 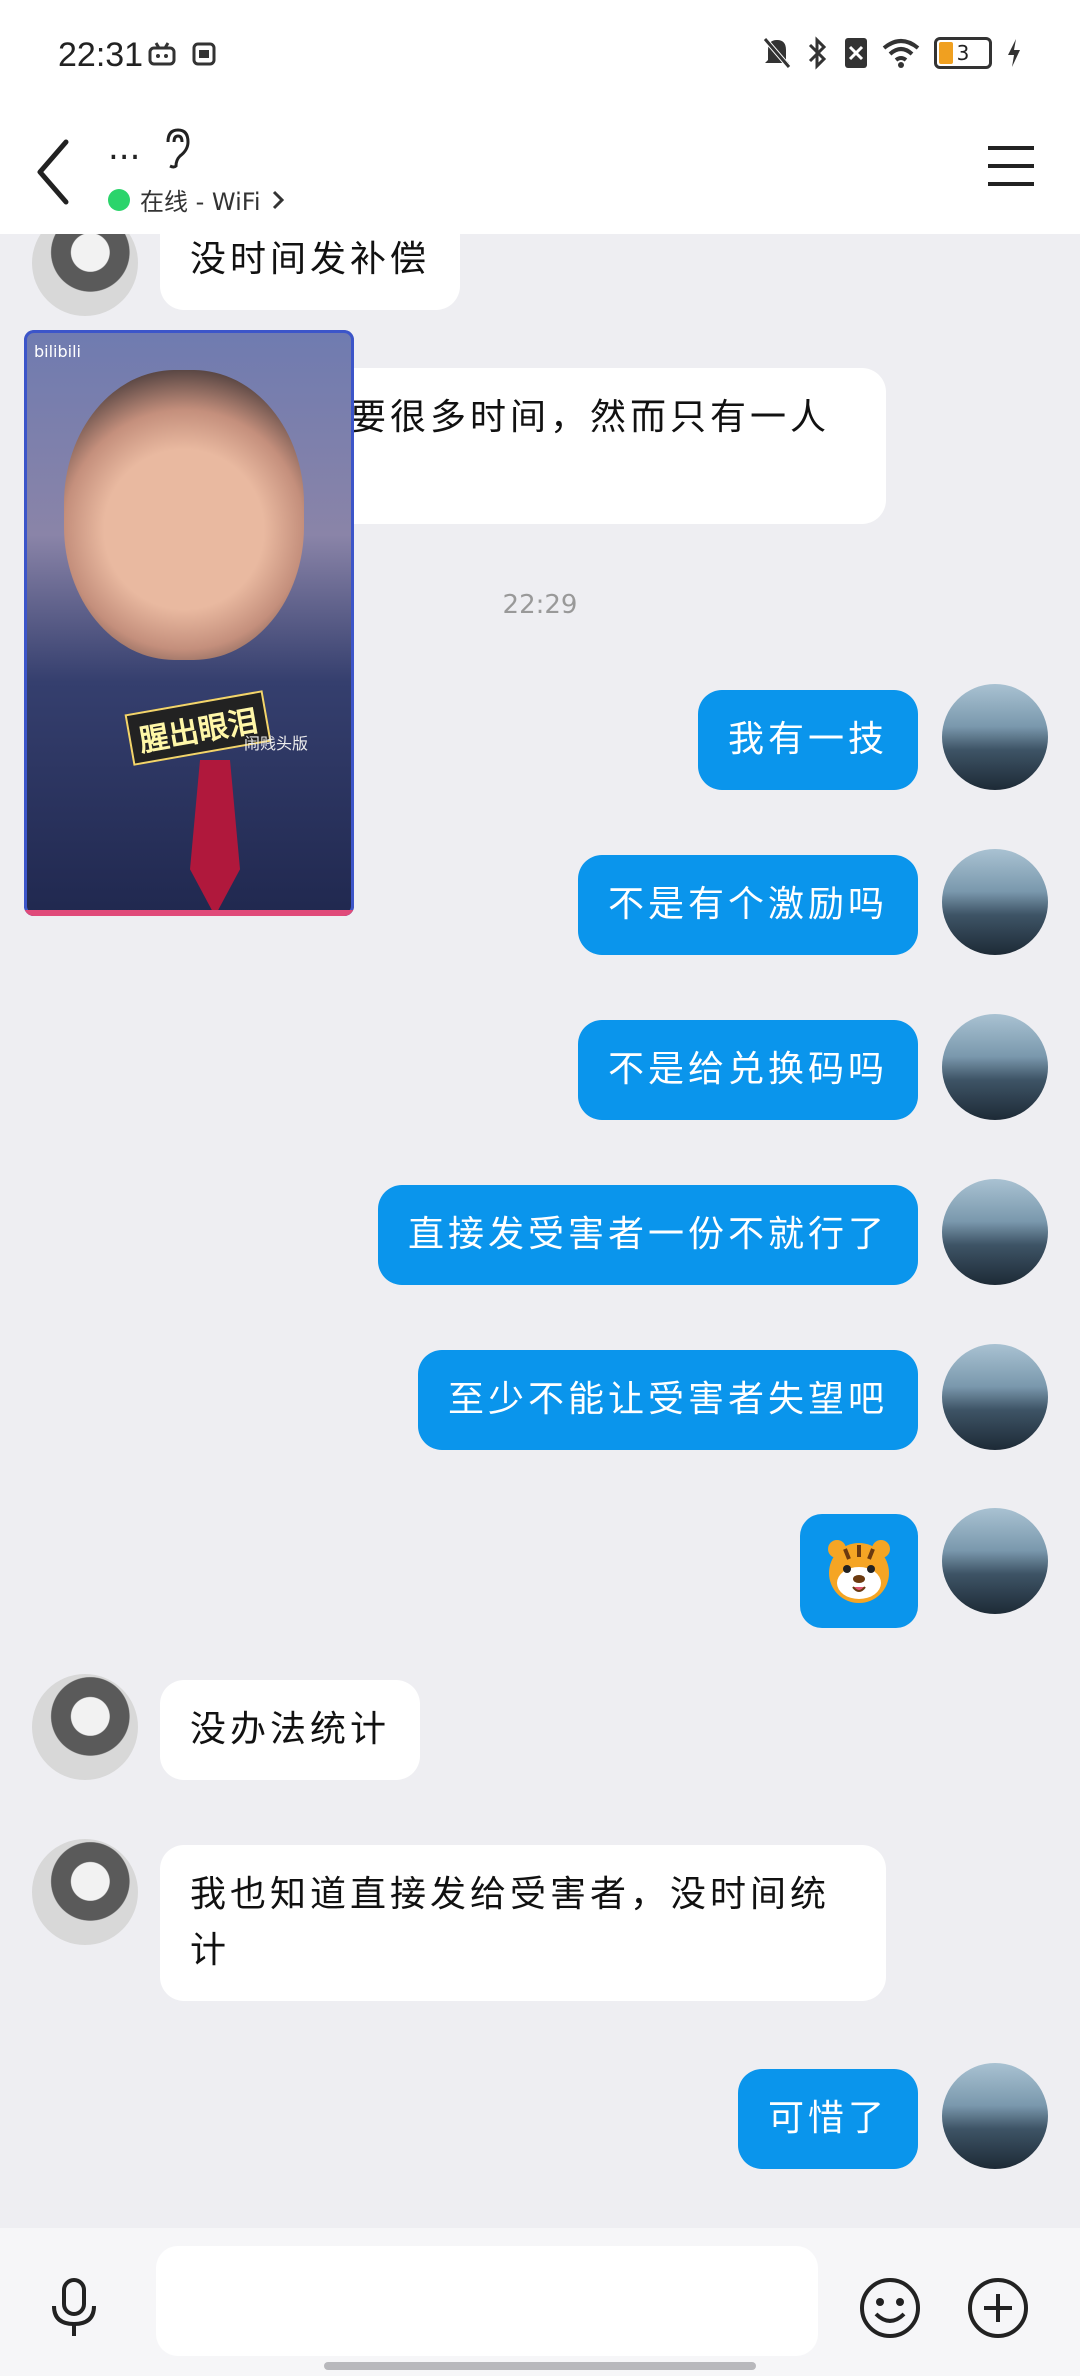 I want to click on online-status: 在线 - WiFi, so click(x=196, y=199).